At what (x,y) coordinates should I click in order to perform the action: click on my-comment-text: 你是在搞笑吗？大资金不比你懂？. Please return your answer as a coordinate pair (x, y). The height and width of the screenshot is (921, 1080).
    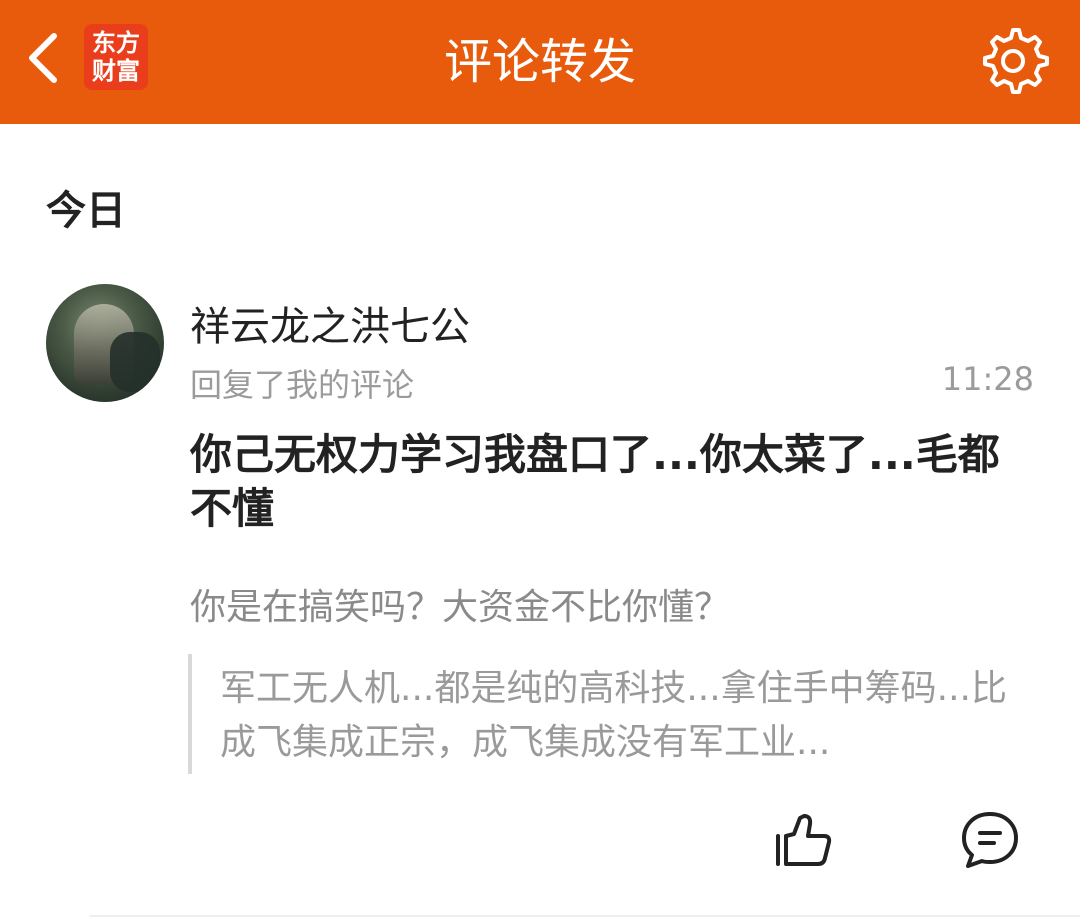
    Looking at the image, I should click on (460, 604).